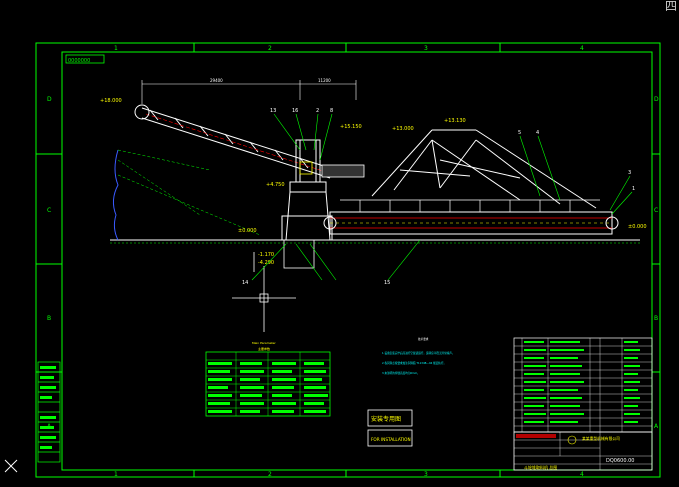 The width and height of the screenshot is (679, 487). I want to click on col-label-2-bottom: 2, so click(270, 474).